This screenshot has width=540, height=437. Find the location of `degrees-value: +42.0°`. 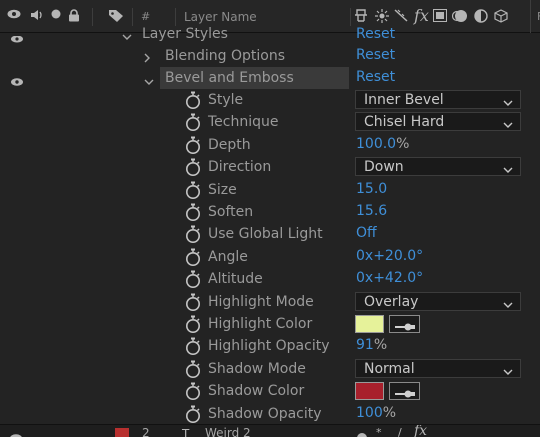

degrees-value: +42.0° is located at coordinates (398, 278).